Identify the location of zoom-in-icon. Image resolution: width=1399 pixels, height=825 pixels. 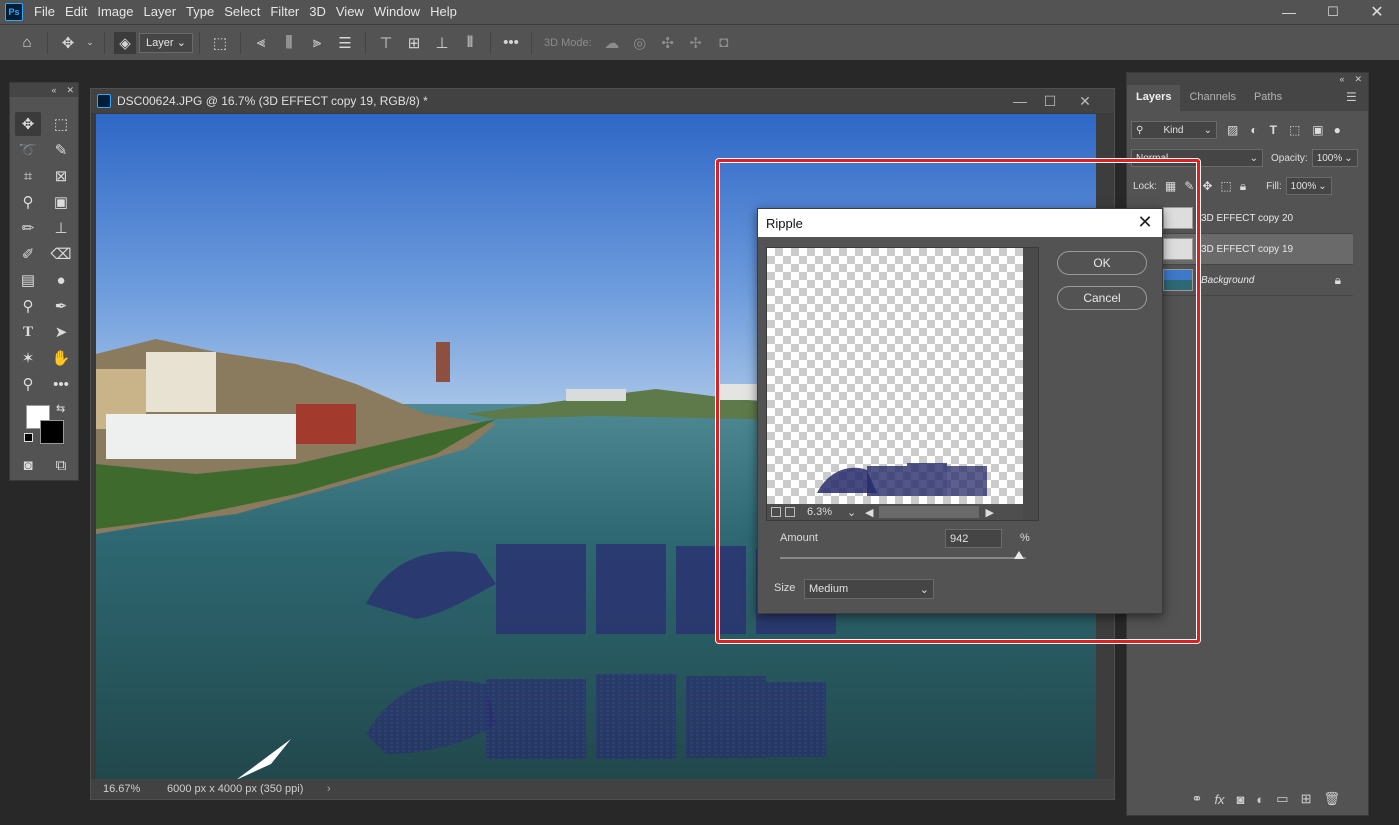
(790, 512).